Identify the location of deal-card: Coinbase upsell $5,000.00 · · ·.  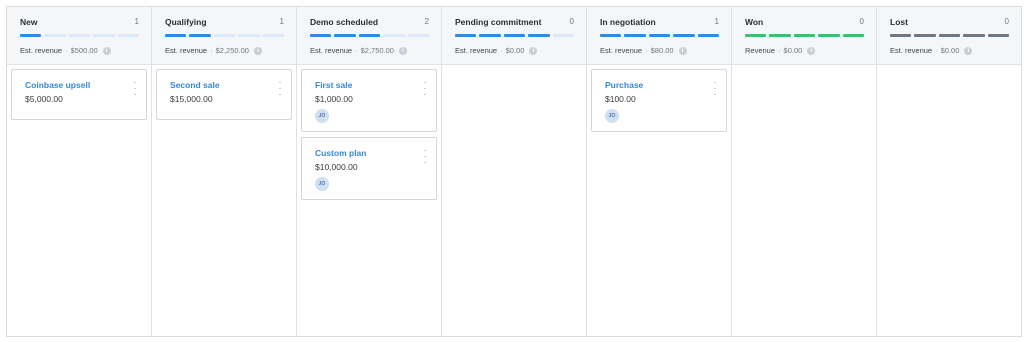
(79, 94).